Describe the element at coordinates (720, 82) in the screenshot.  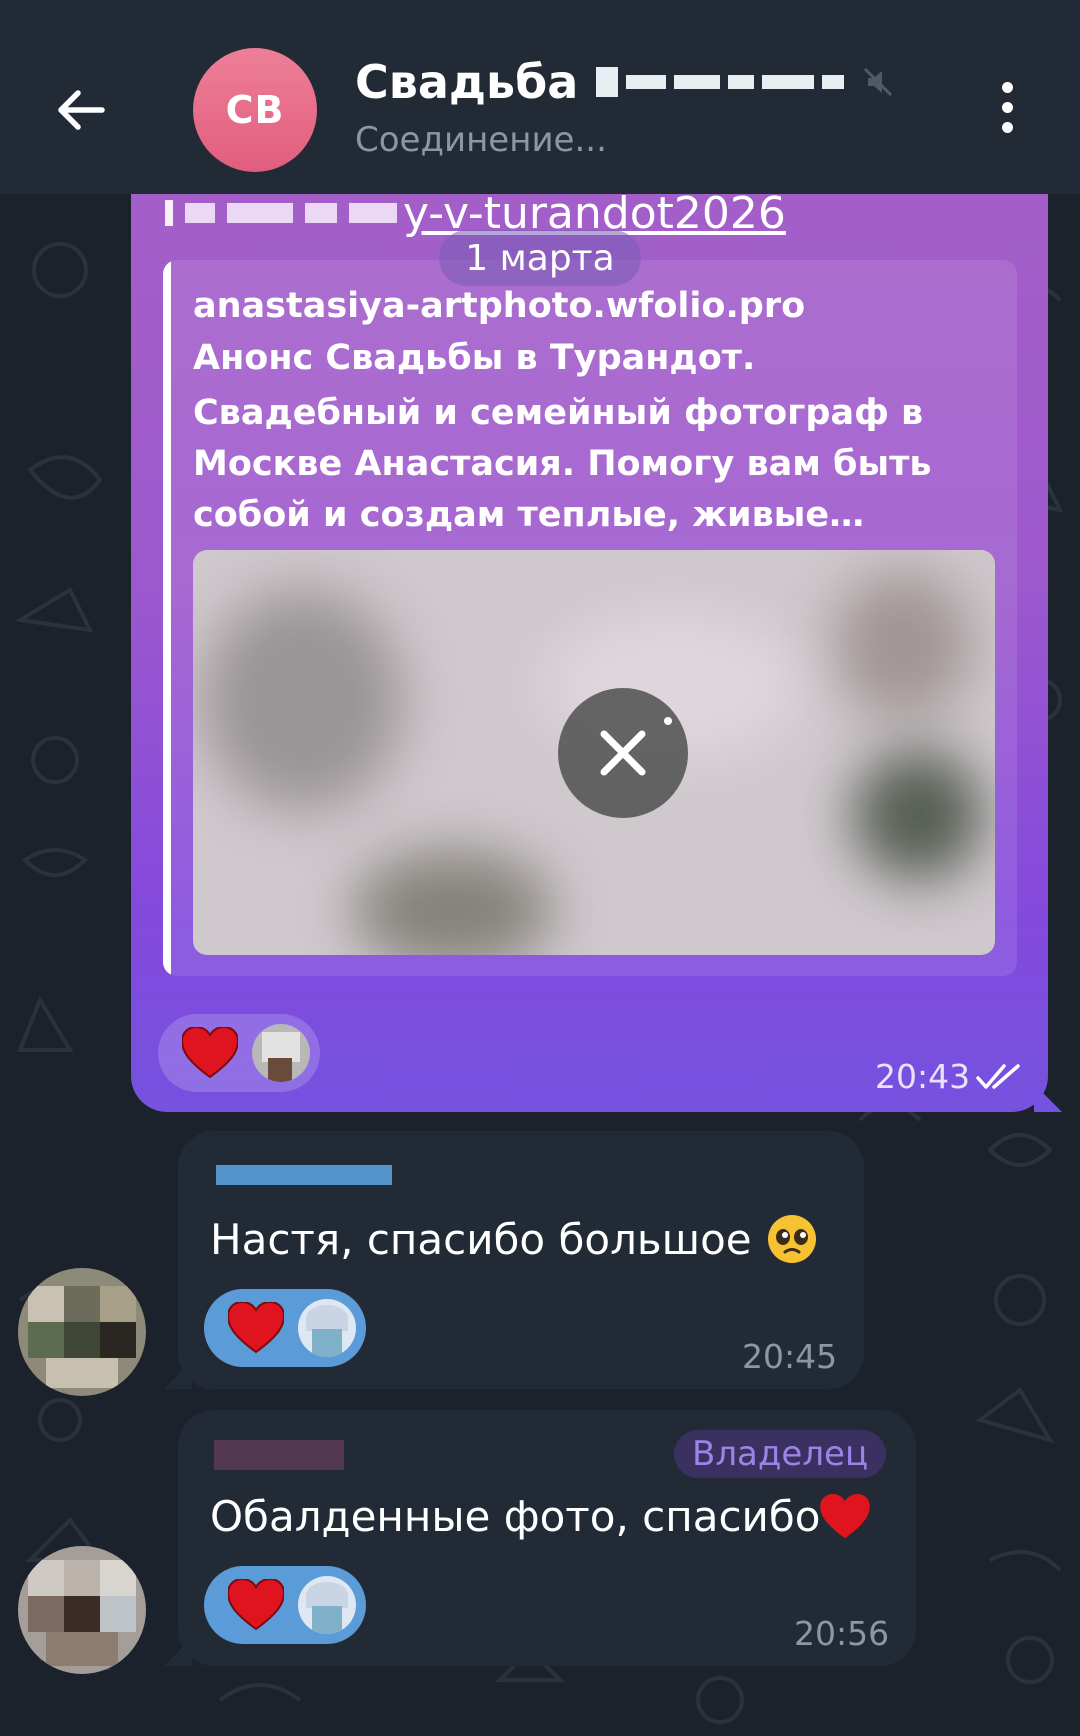
I see `redacted-title-part` at that location.